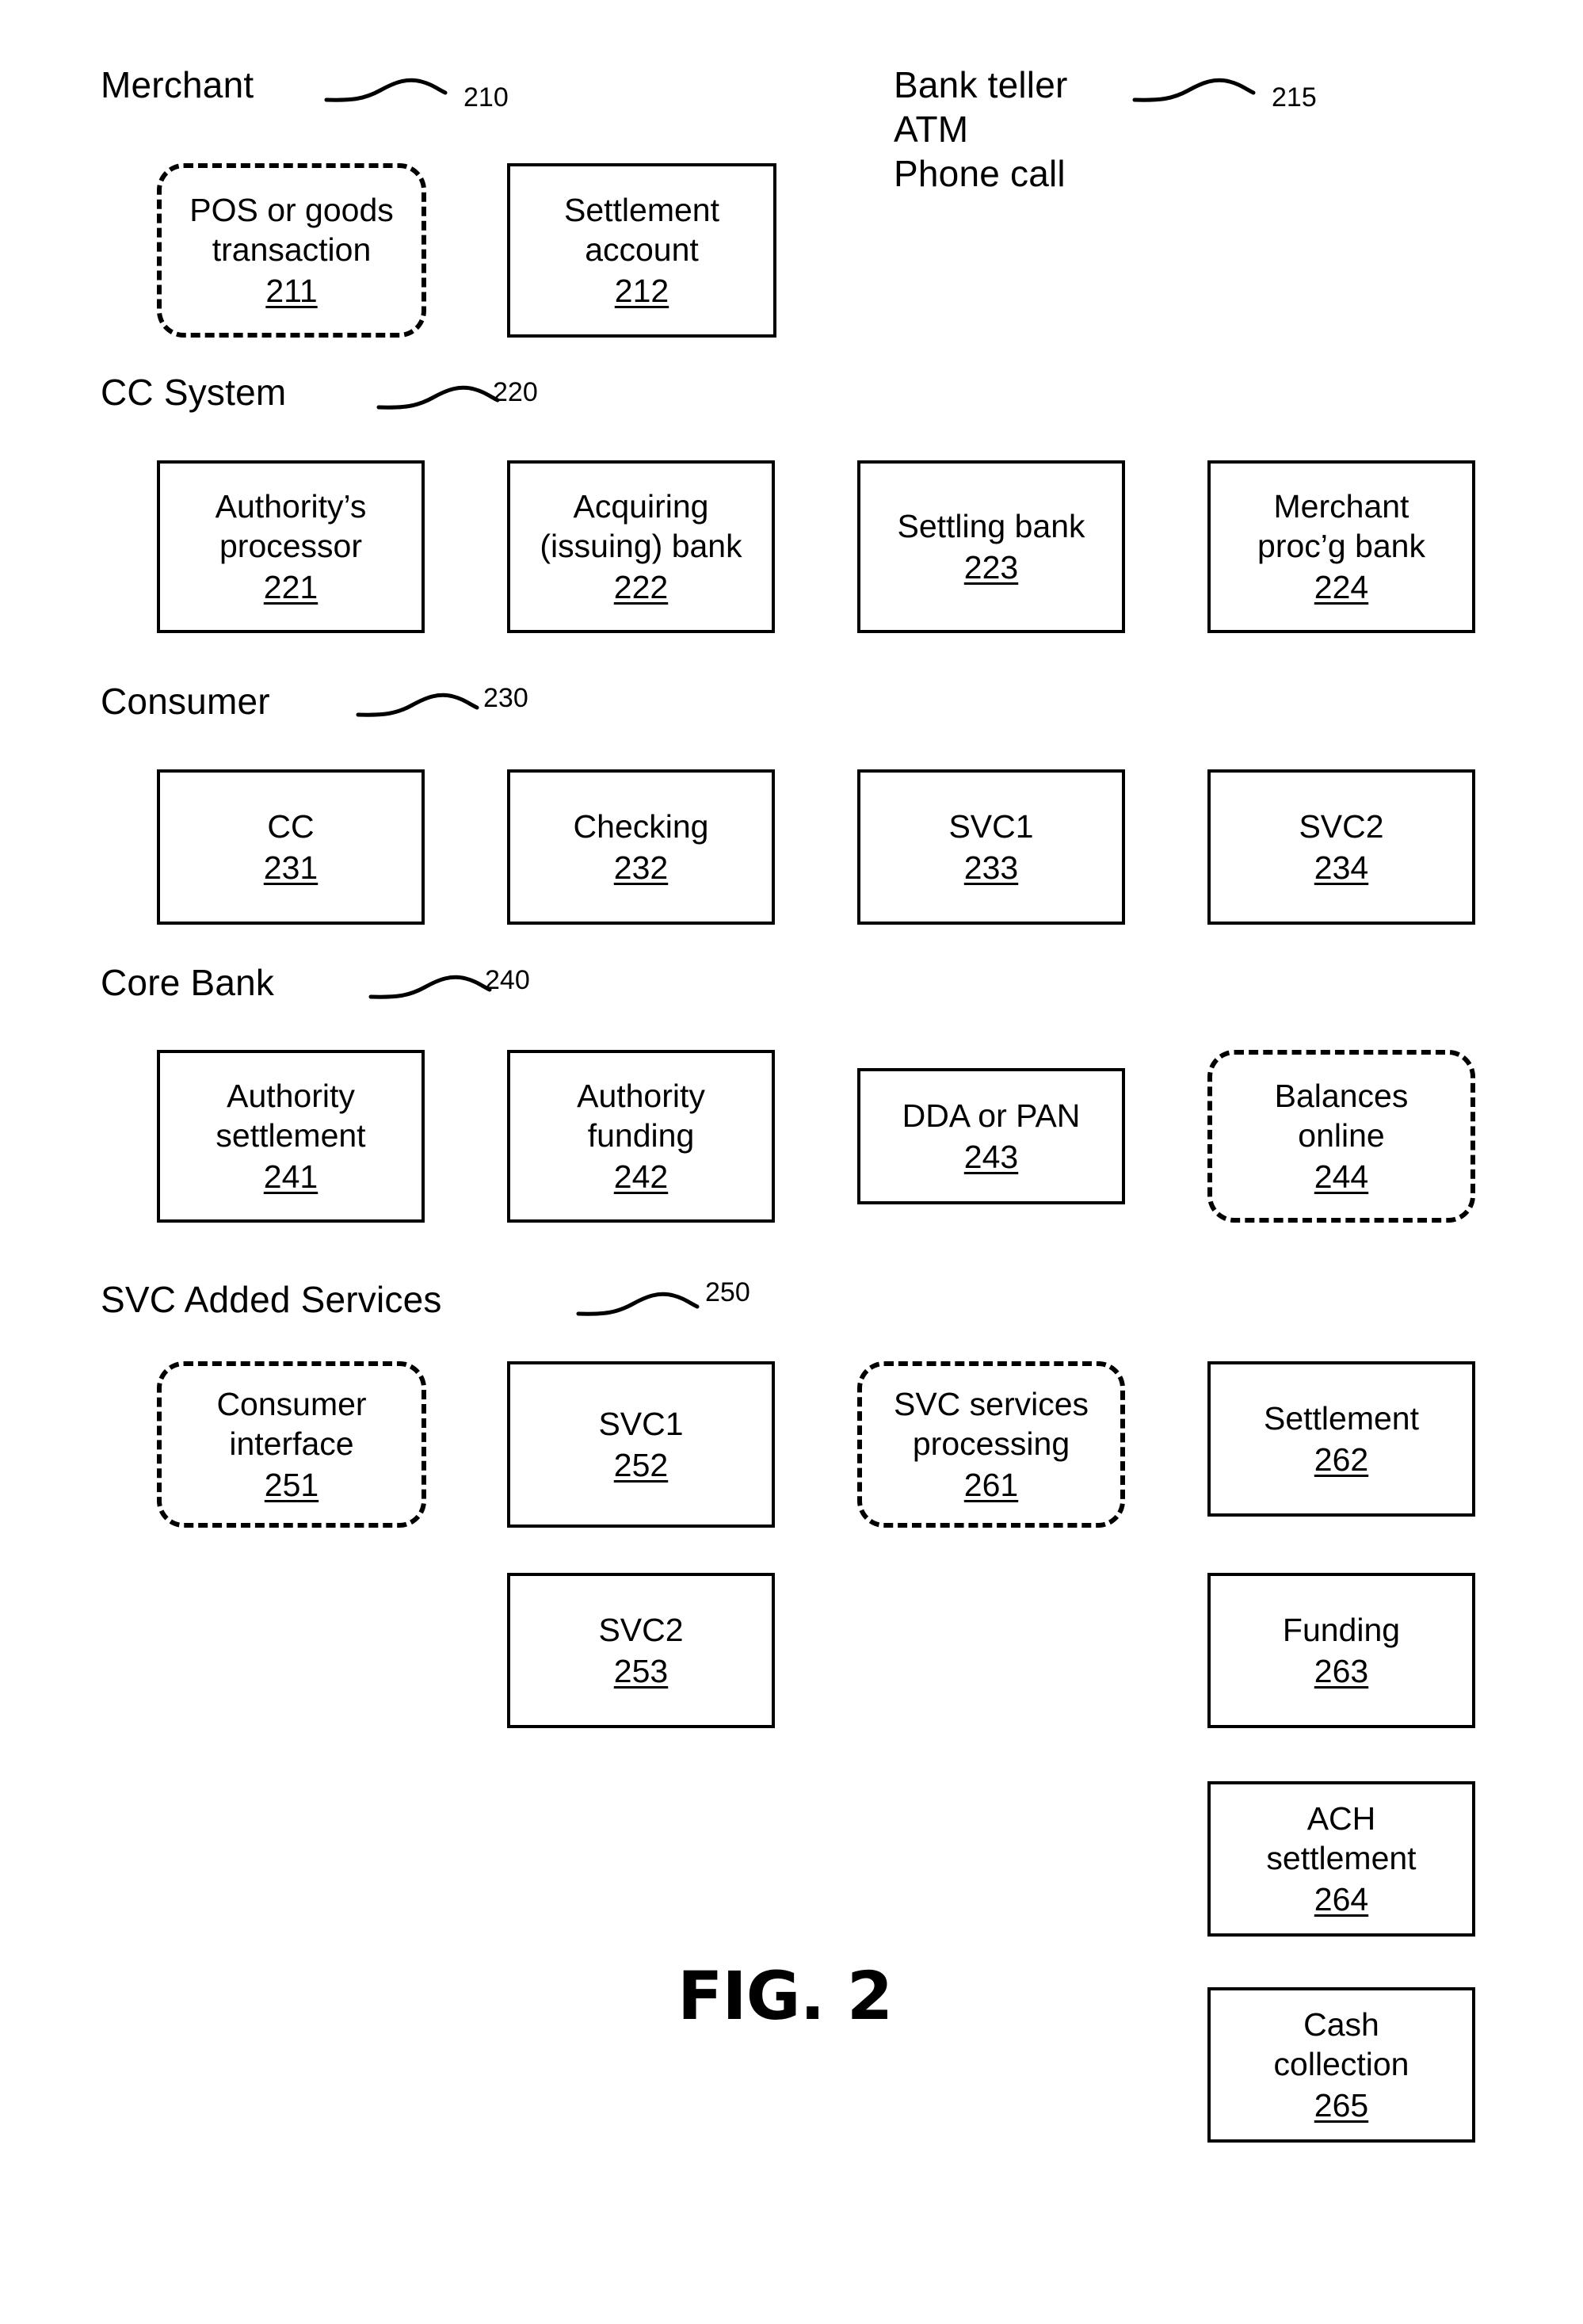  I want to click on box-ref-number: 262, so click(1341, 1459).